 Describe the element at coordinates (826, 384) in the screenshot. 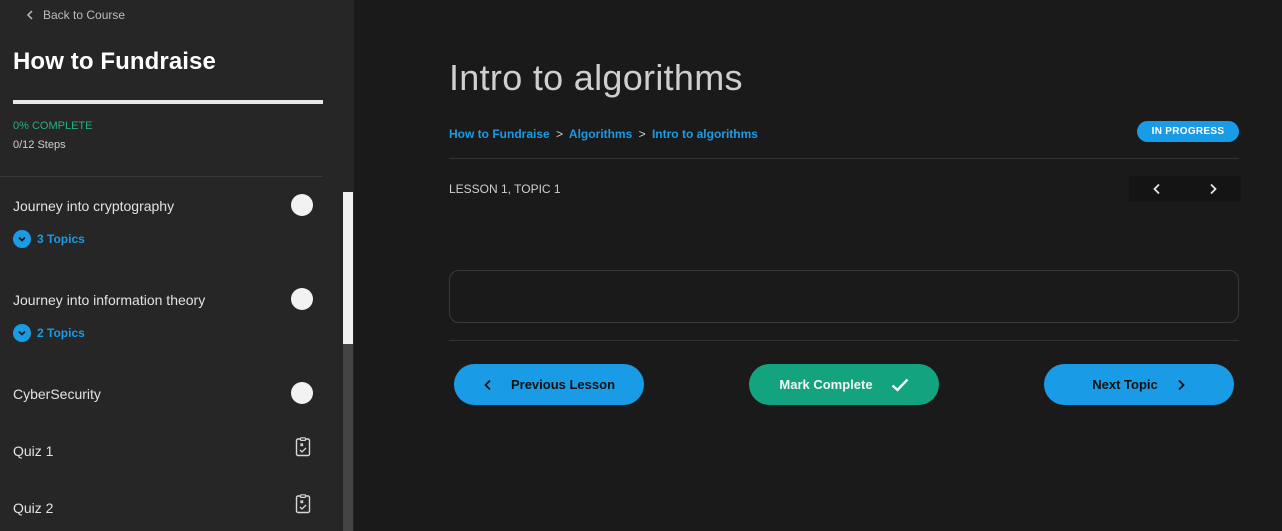

I see `mark-complete-label: Mark Complete` at that location.